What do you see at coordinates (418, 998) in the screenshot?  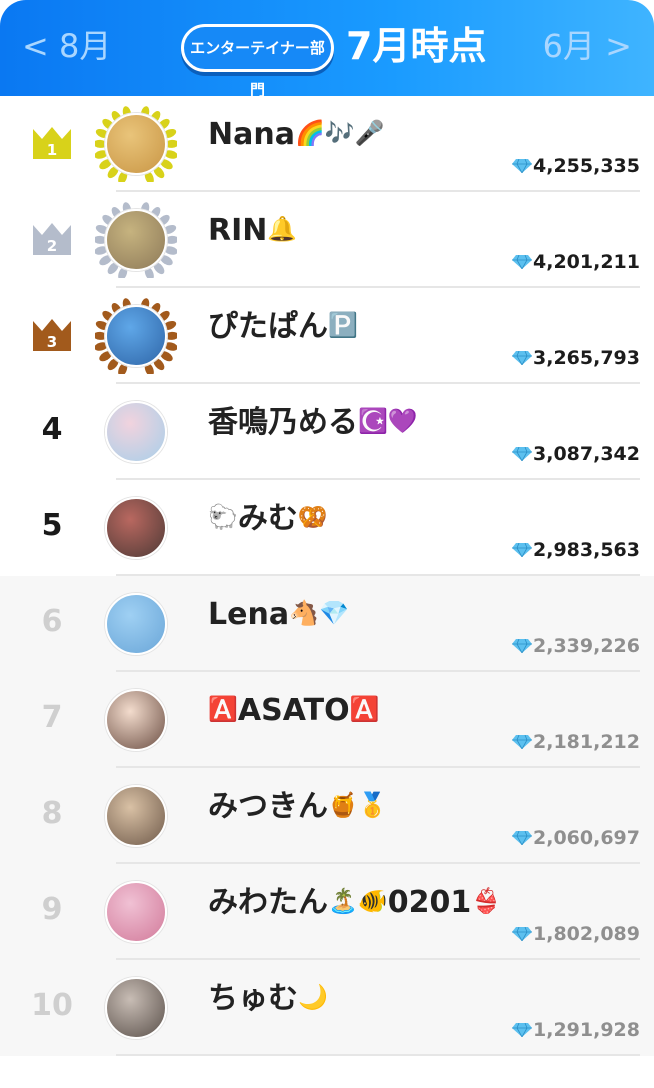 I see `streamer-name: ちゅむ🌙` at bounding box center [418, 998].